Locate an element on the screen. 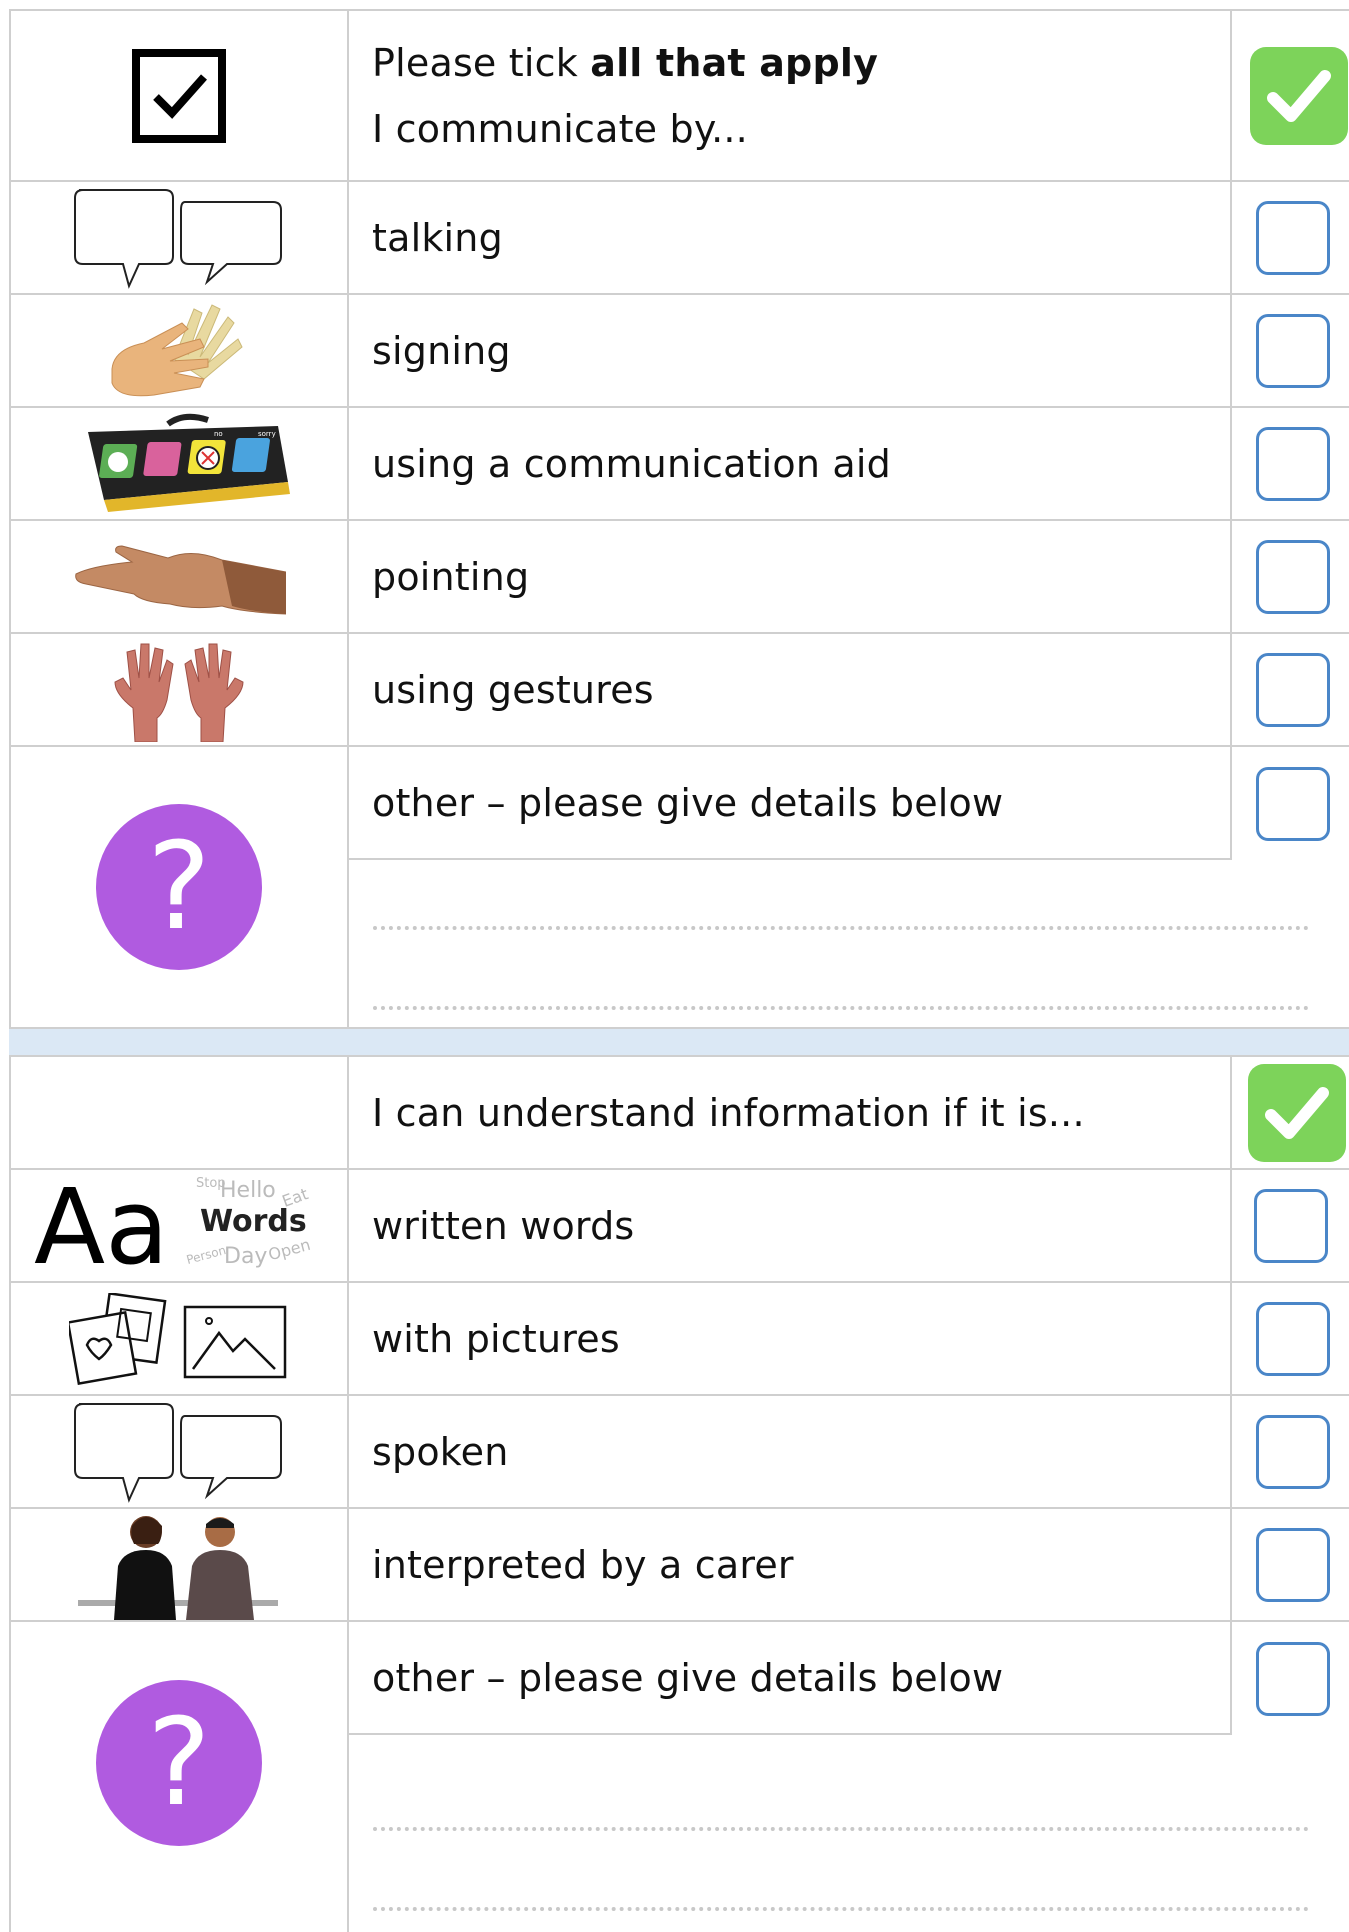 The image size is (1349, 1932). header-checkbox-icon-cell is located at coordinates (179, 95).